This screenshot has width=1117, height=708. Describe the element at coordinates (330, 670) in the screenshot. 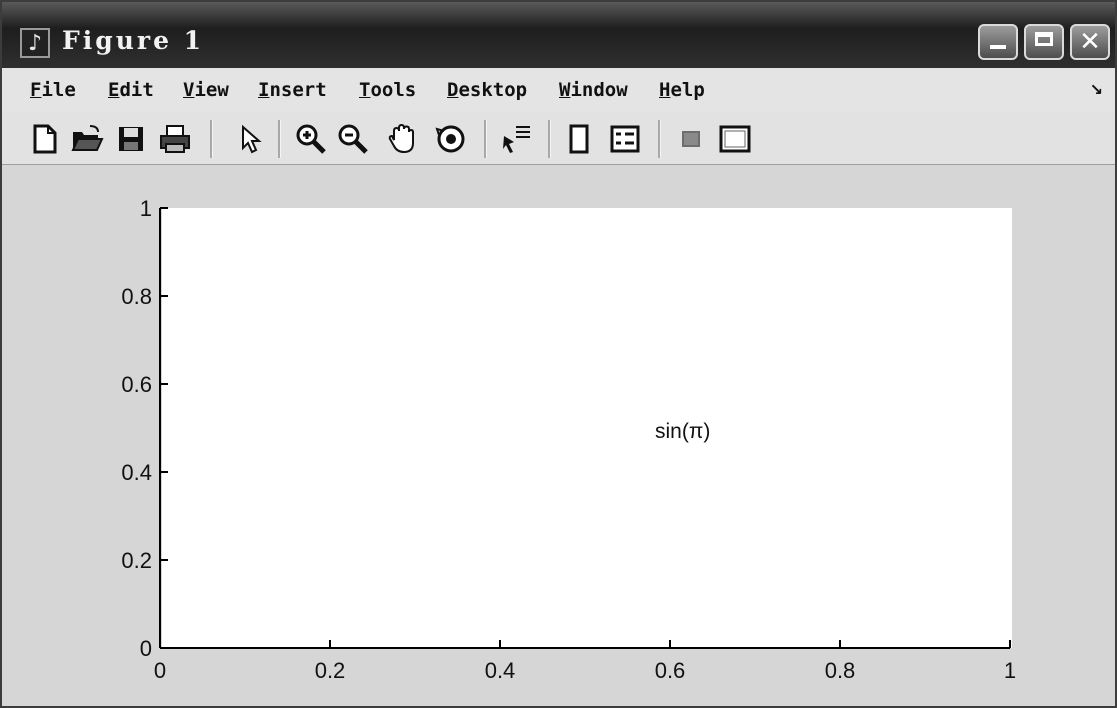

I see `x-tick-label: 0.2` at that location.